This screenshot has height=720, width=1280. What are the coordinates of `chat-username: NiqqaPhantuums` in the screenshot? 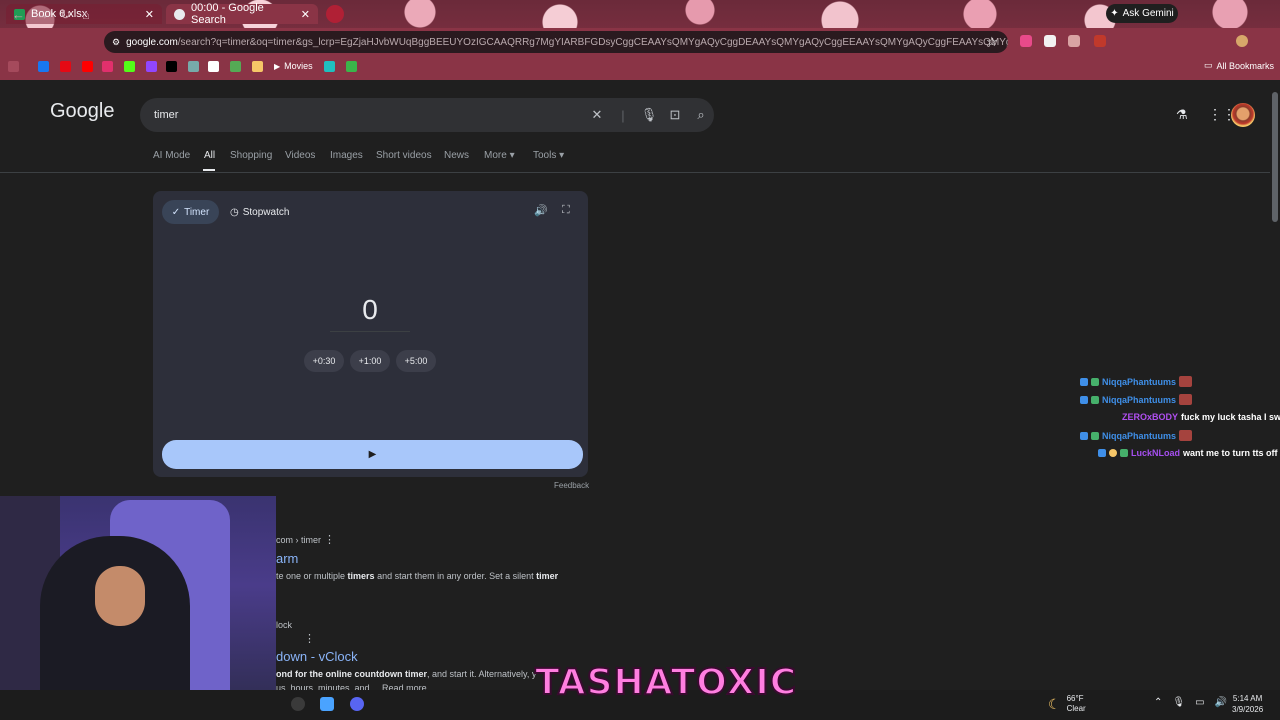 It's located at (1139, 399).